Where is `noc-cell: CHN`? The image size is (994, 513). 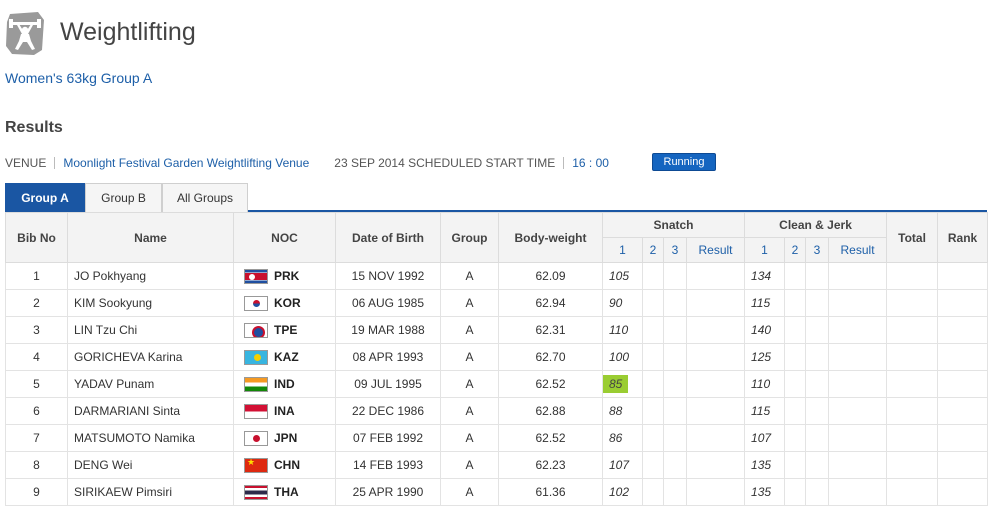
noc-cell: CHN is located at coordinates (284, 465).